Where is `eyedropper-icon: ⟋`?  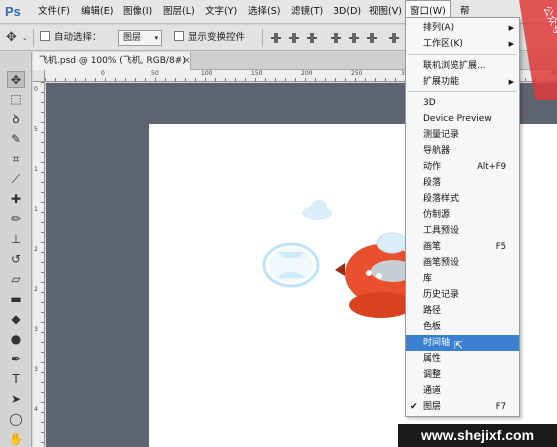
eyedropper-icon: ⟋ is located at coordinates (16, 179).